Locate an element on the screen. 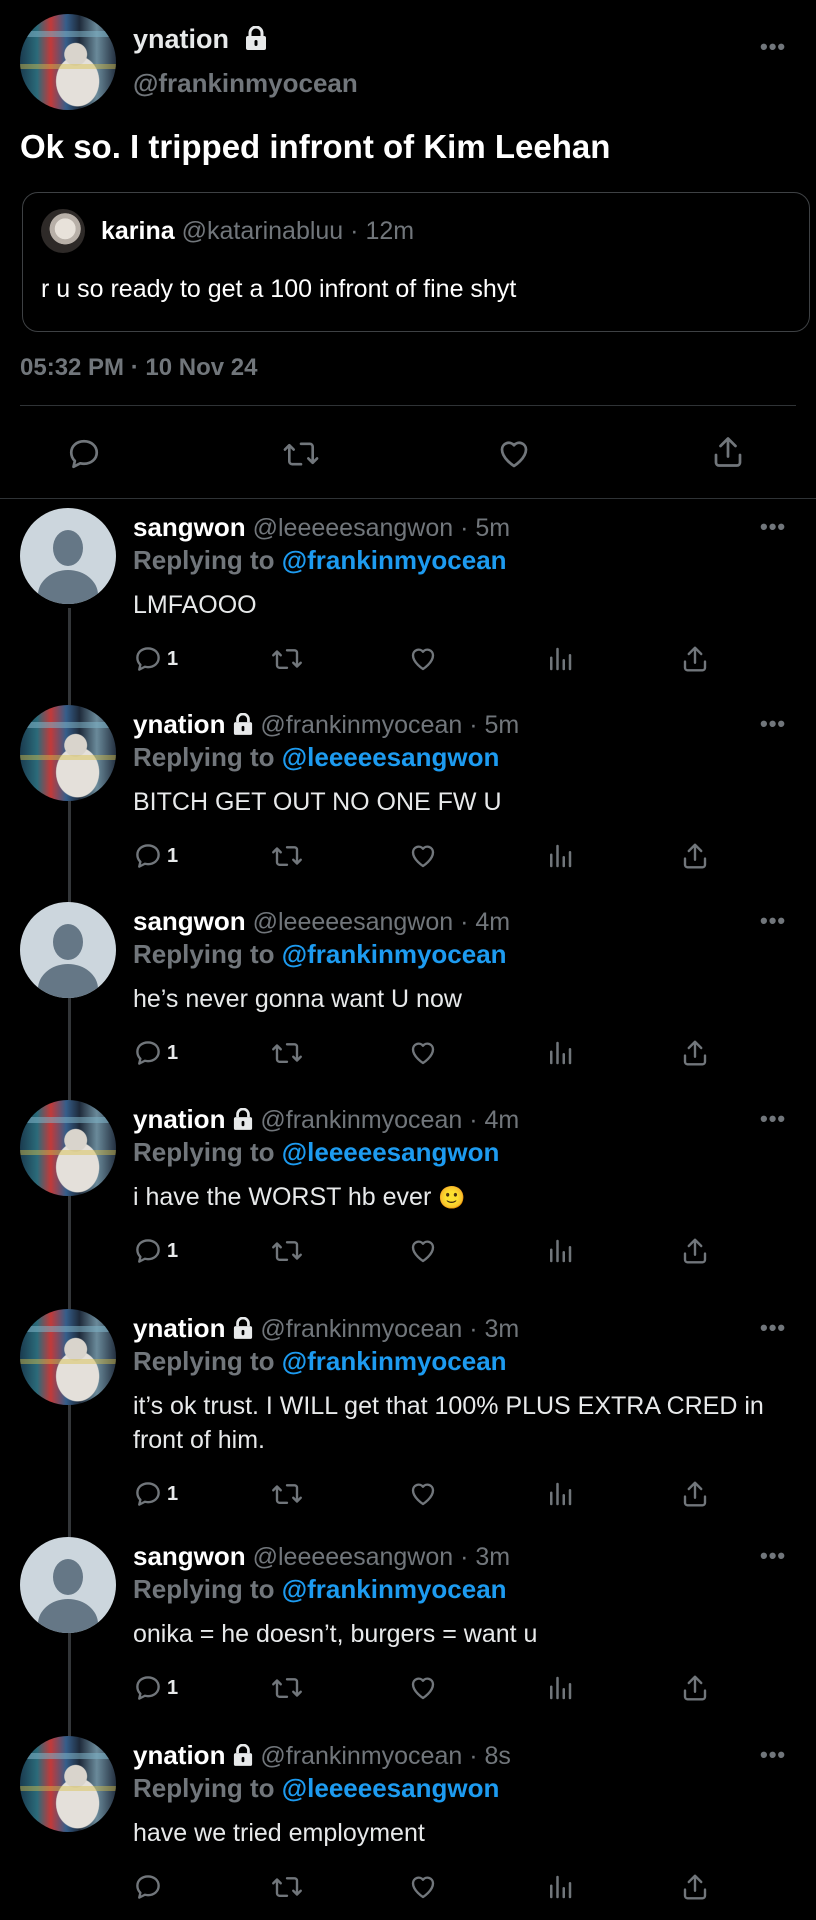 Image resolution: width=816 pixels, height=1920 pixels. reply-author-line: sangwon @leeeeesangwon · 4m is located at coordinates (321, 921).